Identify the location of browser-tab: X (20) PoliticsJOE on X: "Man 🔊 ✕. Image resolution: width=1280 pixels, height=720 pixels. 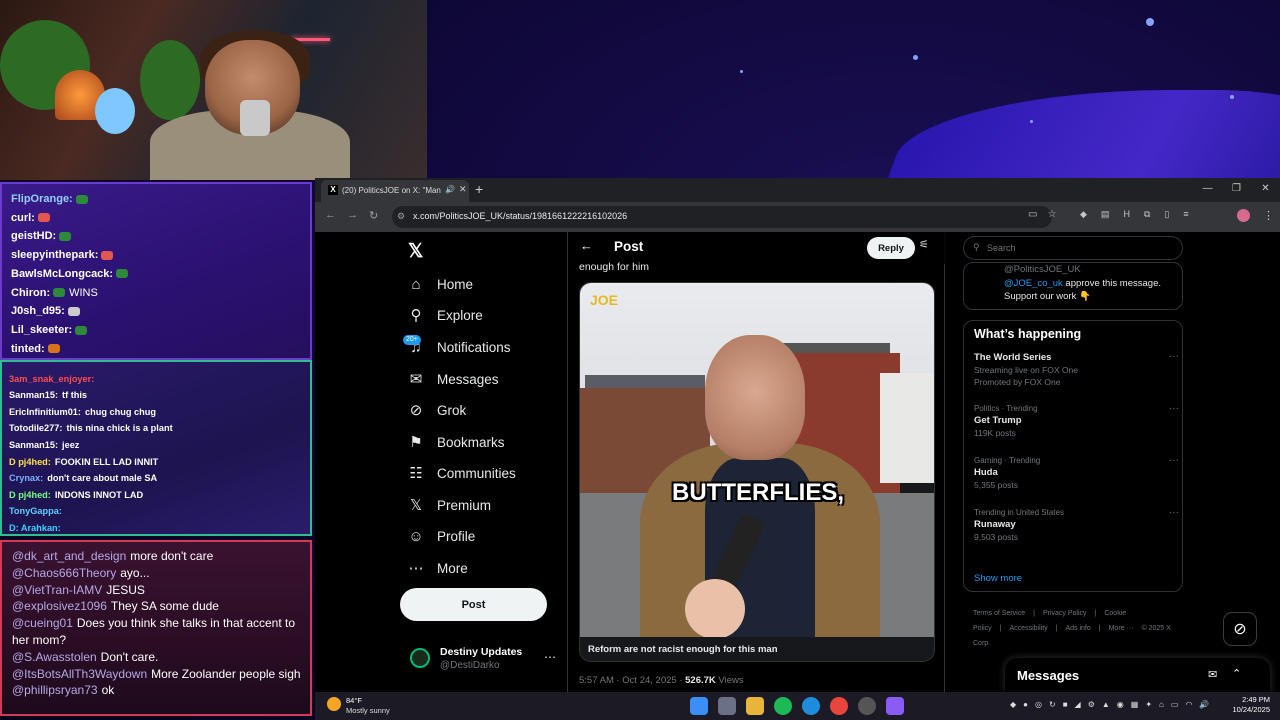
(395, 191).